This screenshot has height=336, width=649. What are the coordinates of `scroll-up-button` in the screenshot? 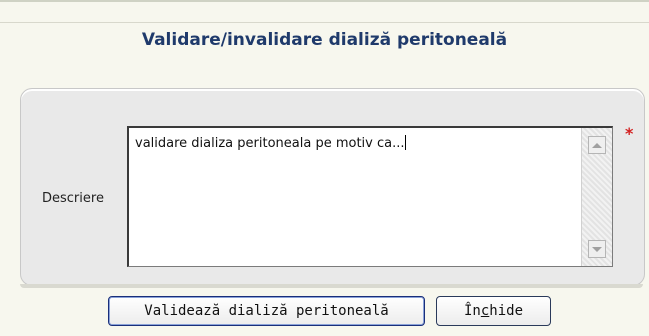 It's located at (597, 145).